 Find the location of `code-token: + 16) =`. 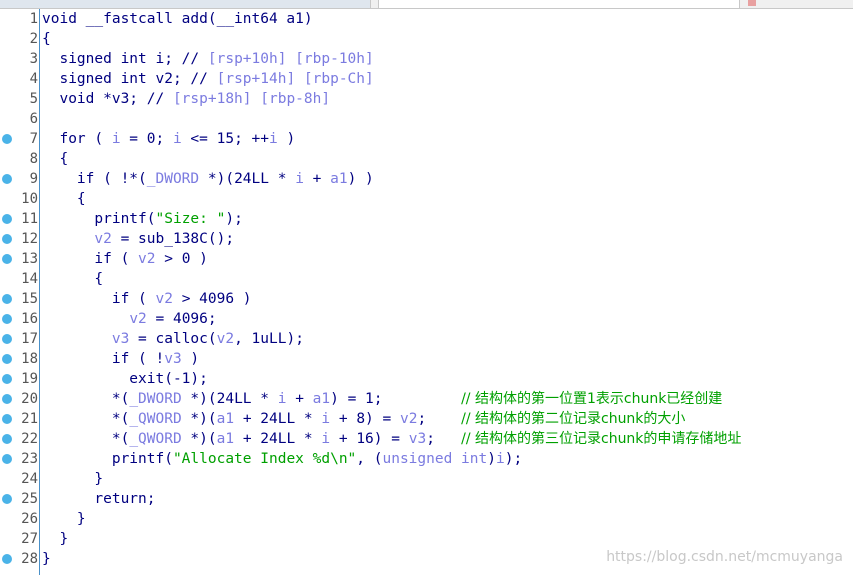

code-token: + 16) = is located at coordinates (369, 439).